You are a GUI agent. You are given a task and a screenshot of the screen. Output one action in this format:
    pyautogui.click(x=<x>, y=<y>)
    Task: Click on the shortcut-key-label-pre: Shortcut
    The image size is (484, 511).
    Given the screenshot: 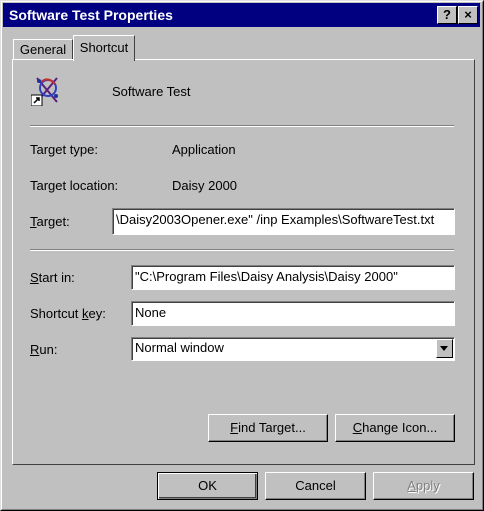 What is the action you would take?
    pyautogui.click(x=56, y=313)
    